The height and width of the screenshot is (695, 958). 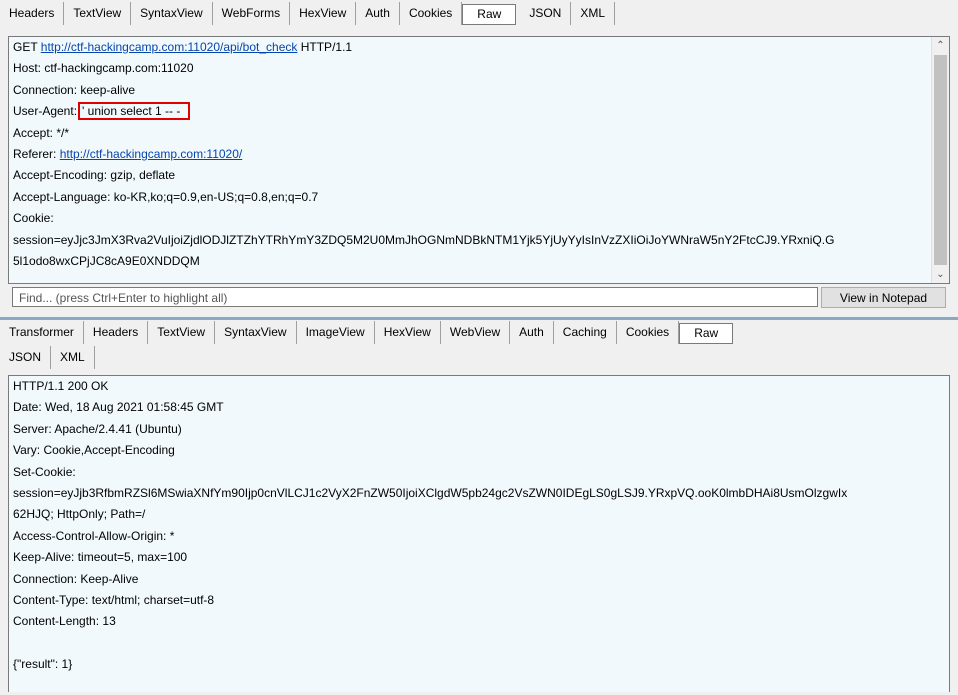 What do you see at coordinates (326, 47) in the screenshot?
I see `request-protocol: HTTP/1.1` at bounding box center [326, 47].